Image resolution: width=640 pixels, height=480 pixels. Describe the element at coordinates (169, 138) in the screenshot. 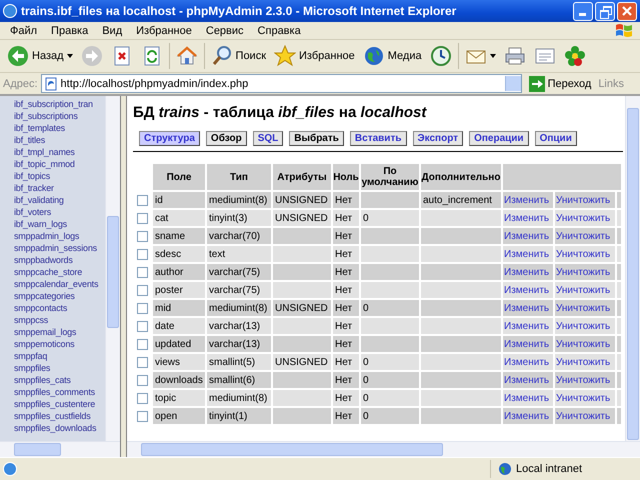

I see `tab: Структура` at that location.